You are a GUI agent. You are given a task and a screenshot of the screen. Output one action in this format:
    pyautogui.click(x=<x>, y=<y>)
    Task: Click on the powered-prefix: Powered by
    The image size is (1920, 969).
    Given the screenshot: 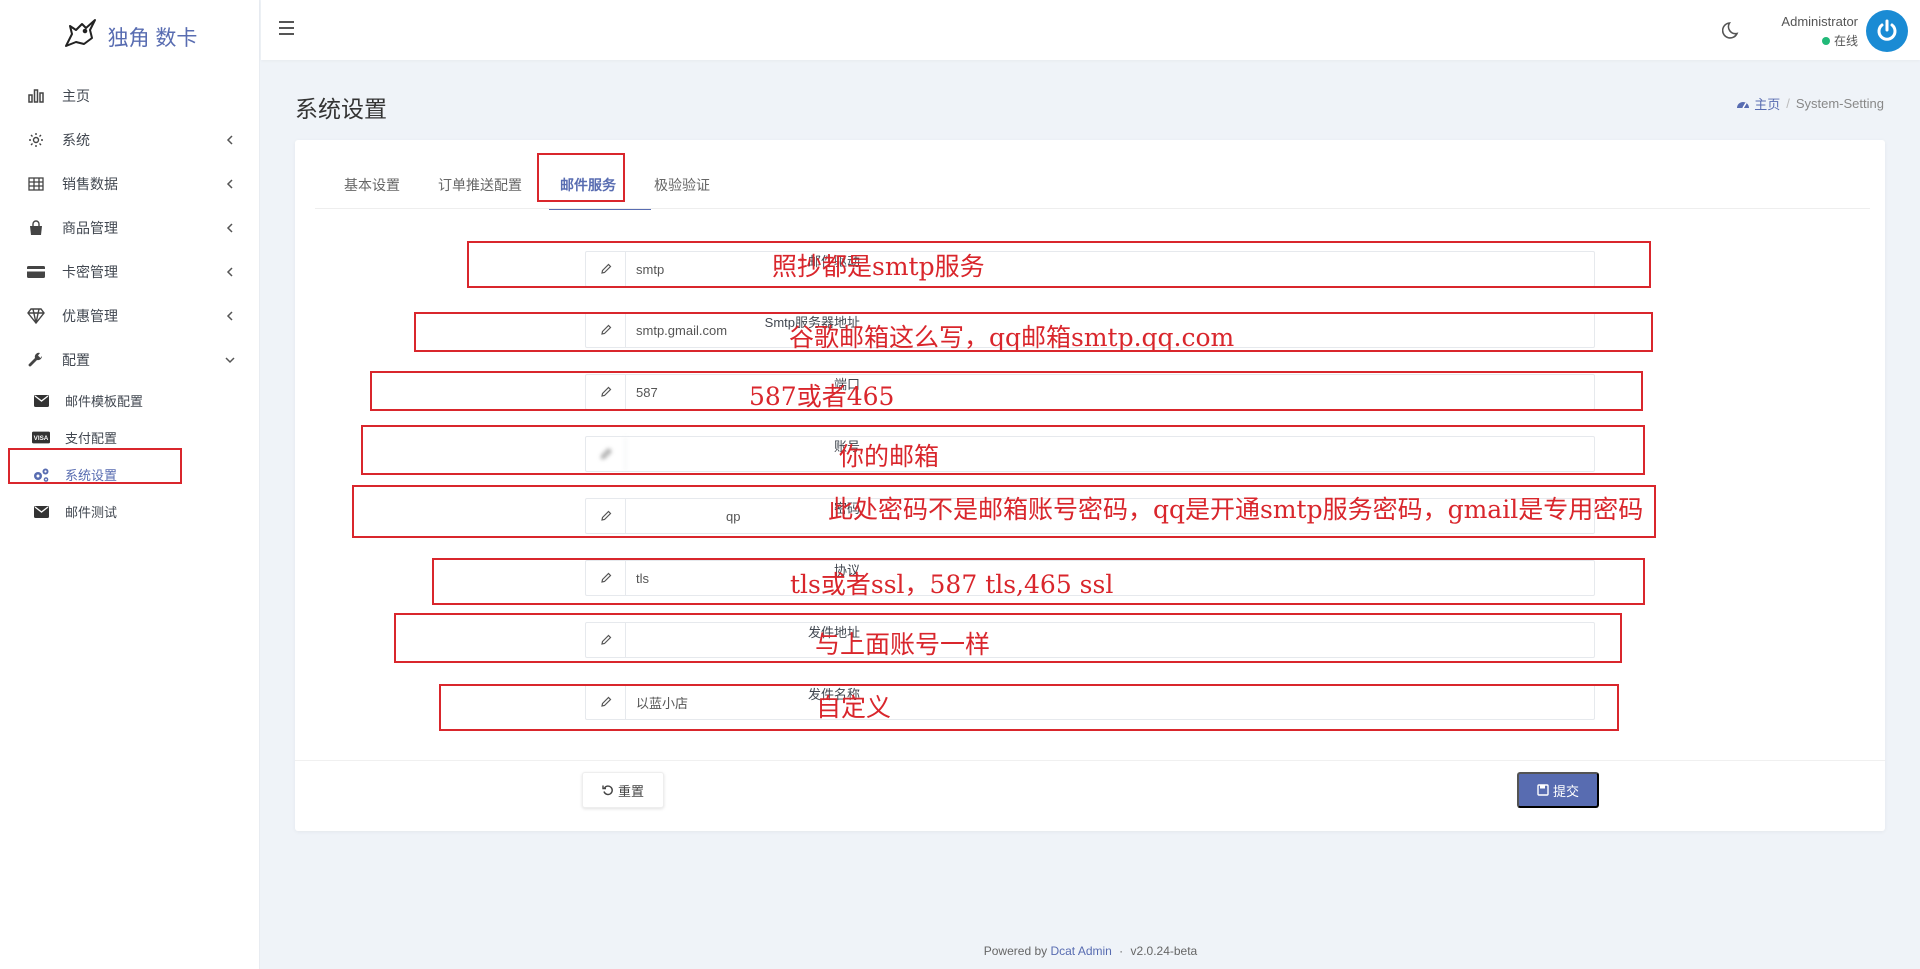 What is the action you would take?
    pyautogui.click(x=1015, y=951)
    